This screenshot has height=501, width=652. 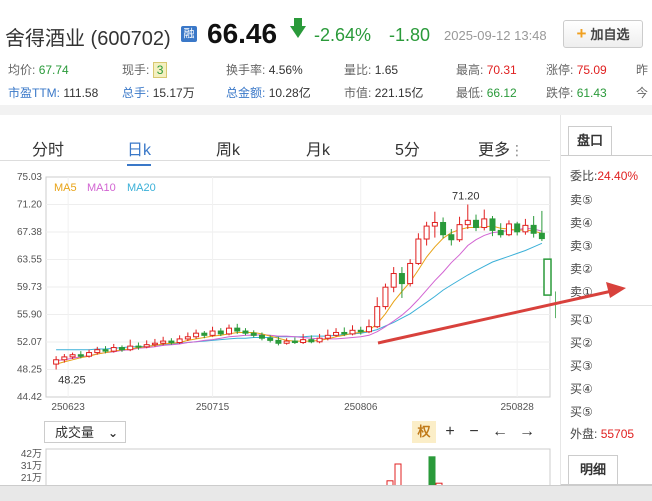 What do you see at coordinates (29, 260) in the screenshot?
I see `y-tick-label: 63.55` at bounding box center [29, 260].